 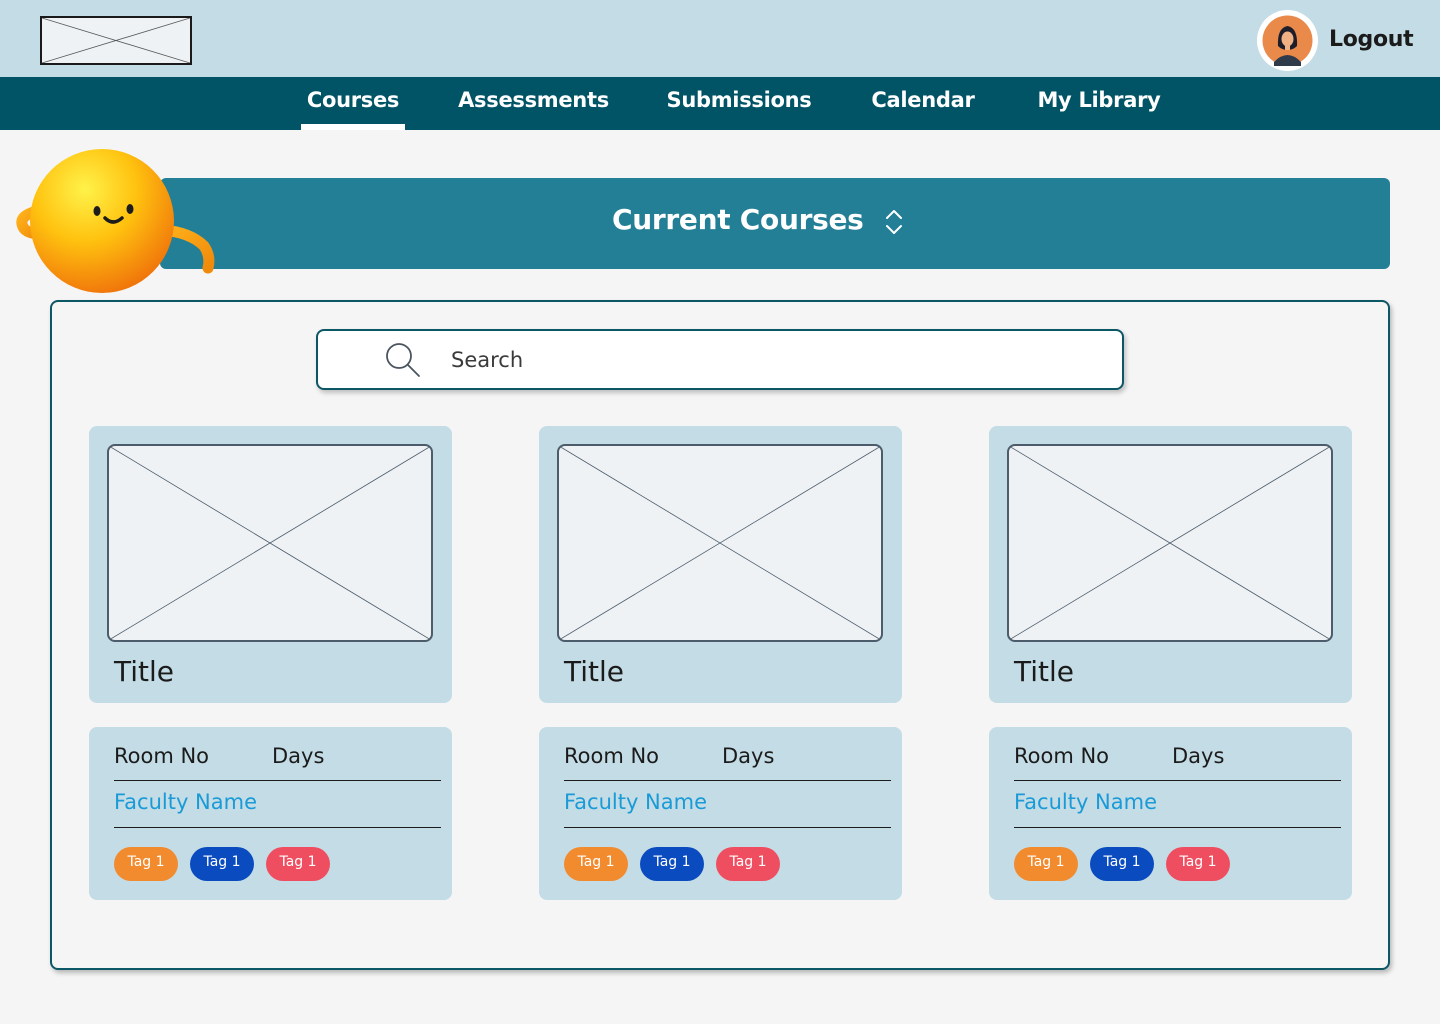 I want to click on chevron-up-down-icon, so click(x=894, y=222).